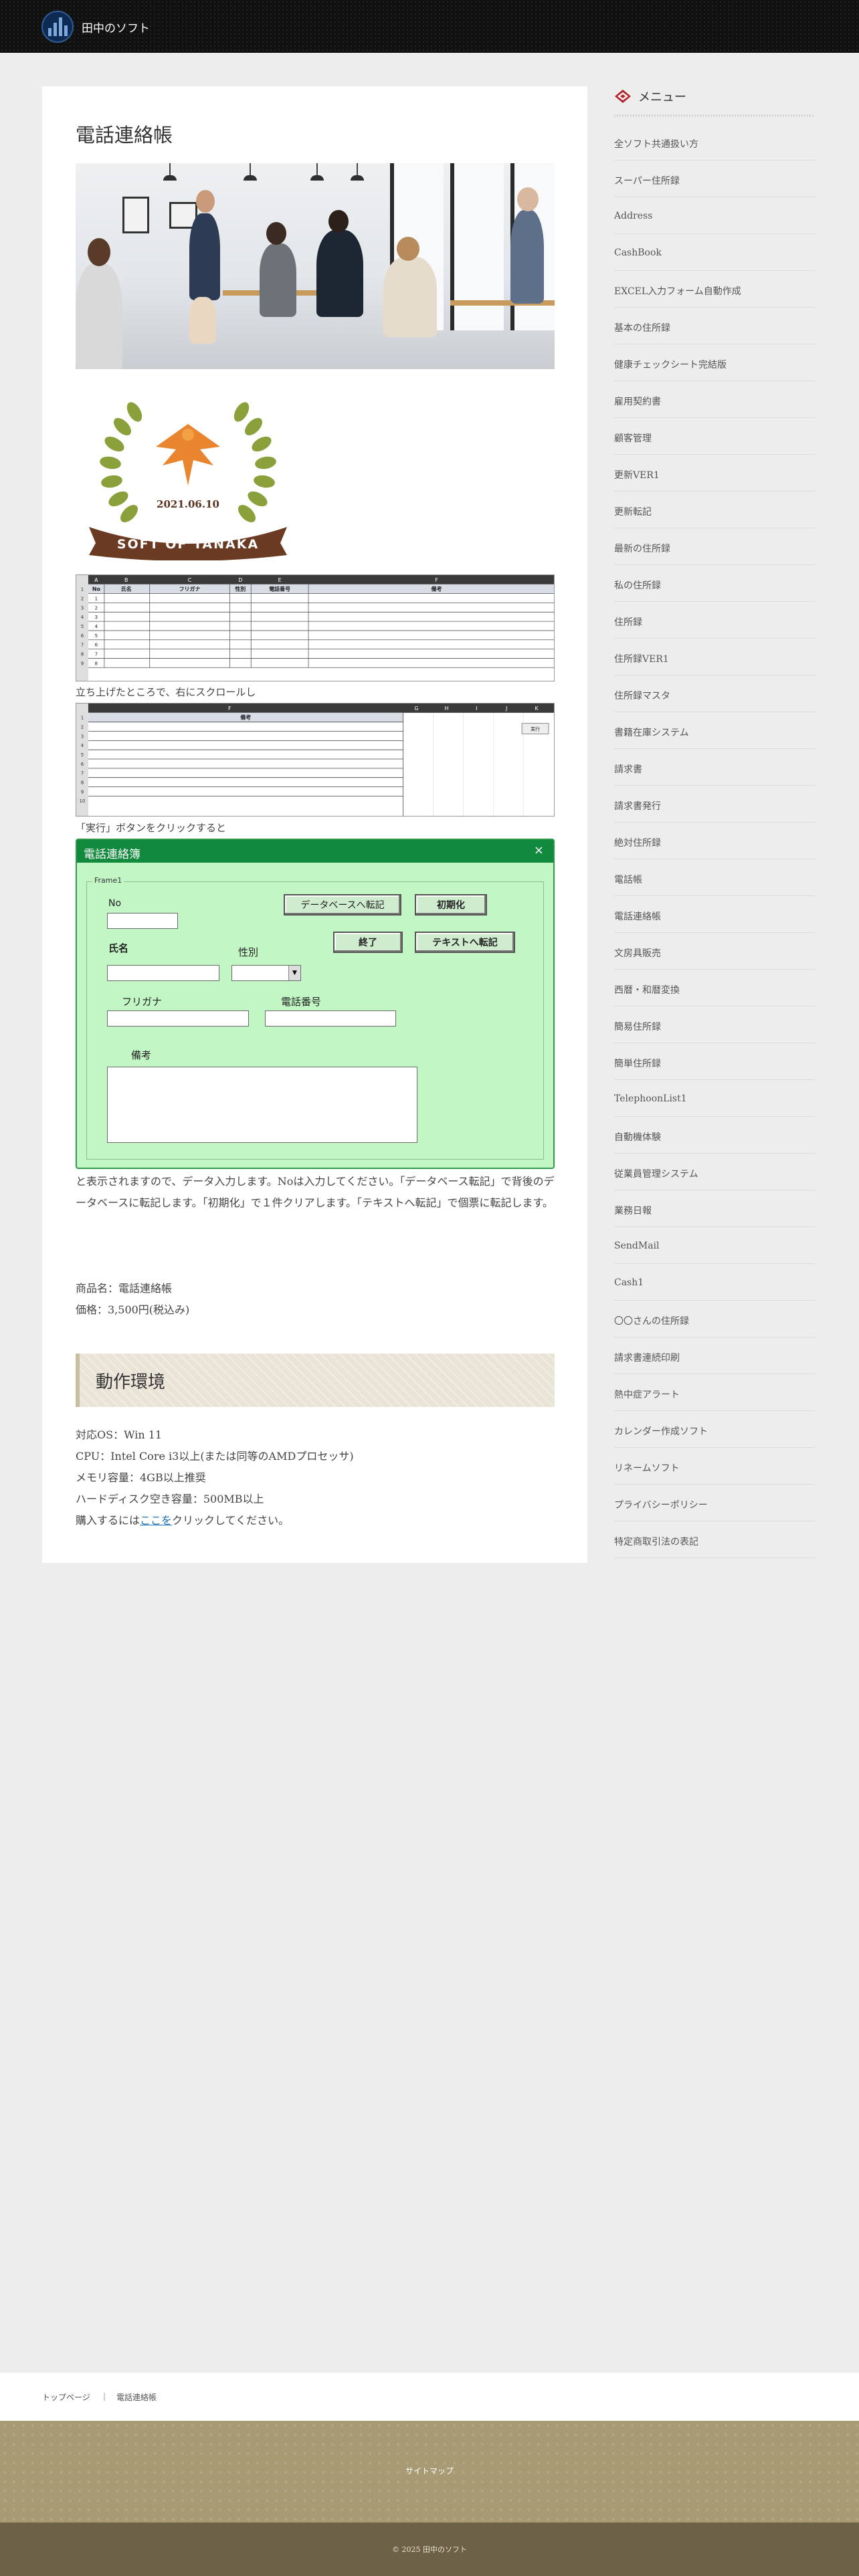 The image size is (859, 2576). Describe the element at coordinates (301, 1002) in the screenshot. I see `phone-label: 電話番号` at that location.